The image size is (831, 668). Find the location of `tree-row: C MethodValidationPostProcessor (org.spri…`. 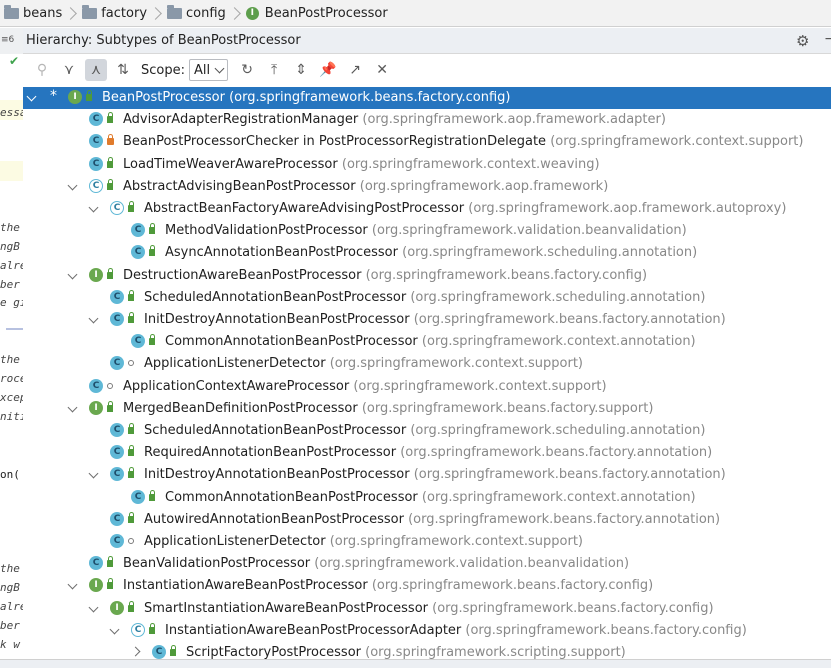

tree-row: C MethodValidationPostProcessor (org.spri… is located at coordinates (427, 231).